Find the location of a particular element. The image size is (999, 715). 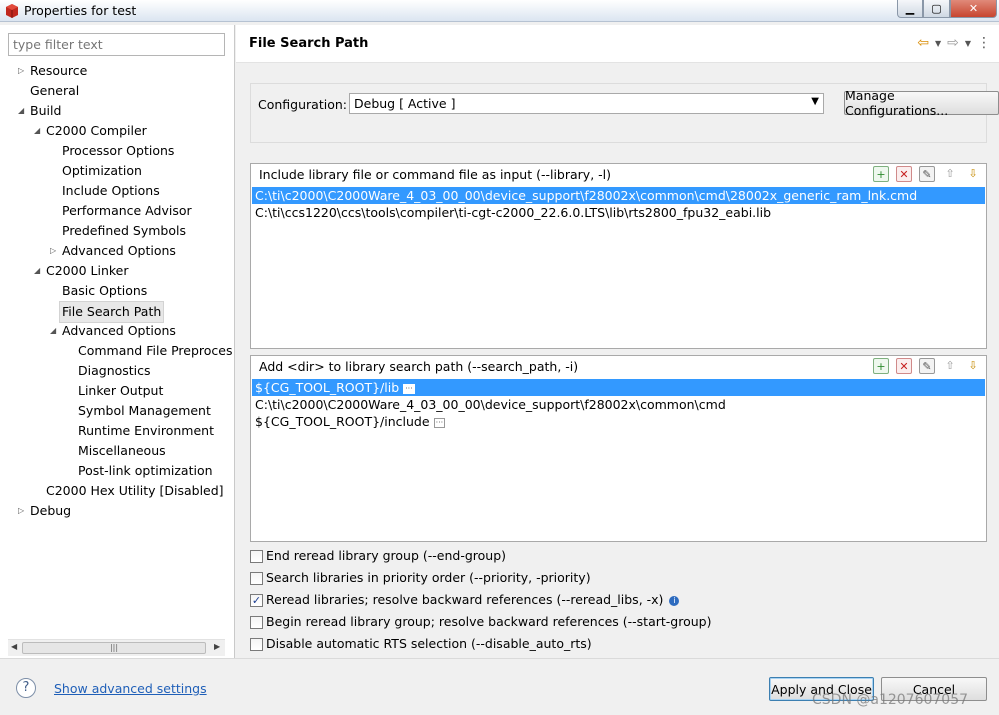

watermark: CSDN @a1207607057 is located at coordinates (890, 700).